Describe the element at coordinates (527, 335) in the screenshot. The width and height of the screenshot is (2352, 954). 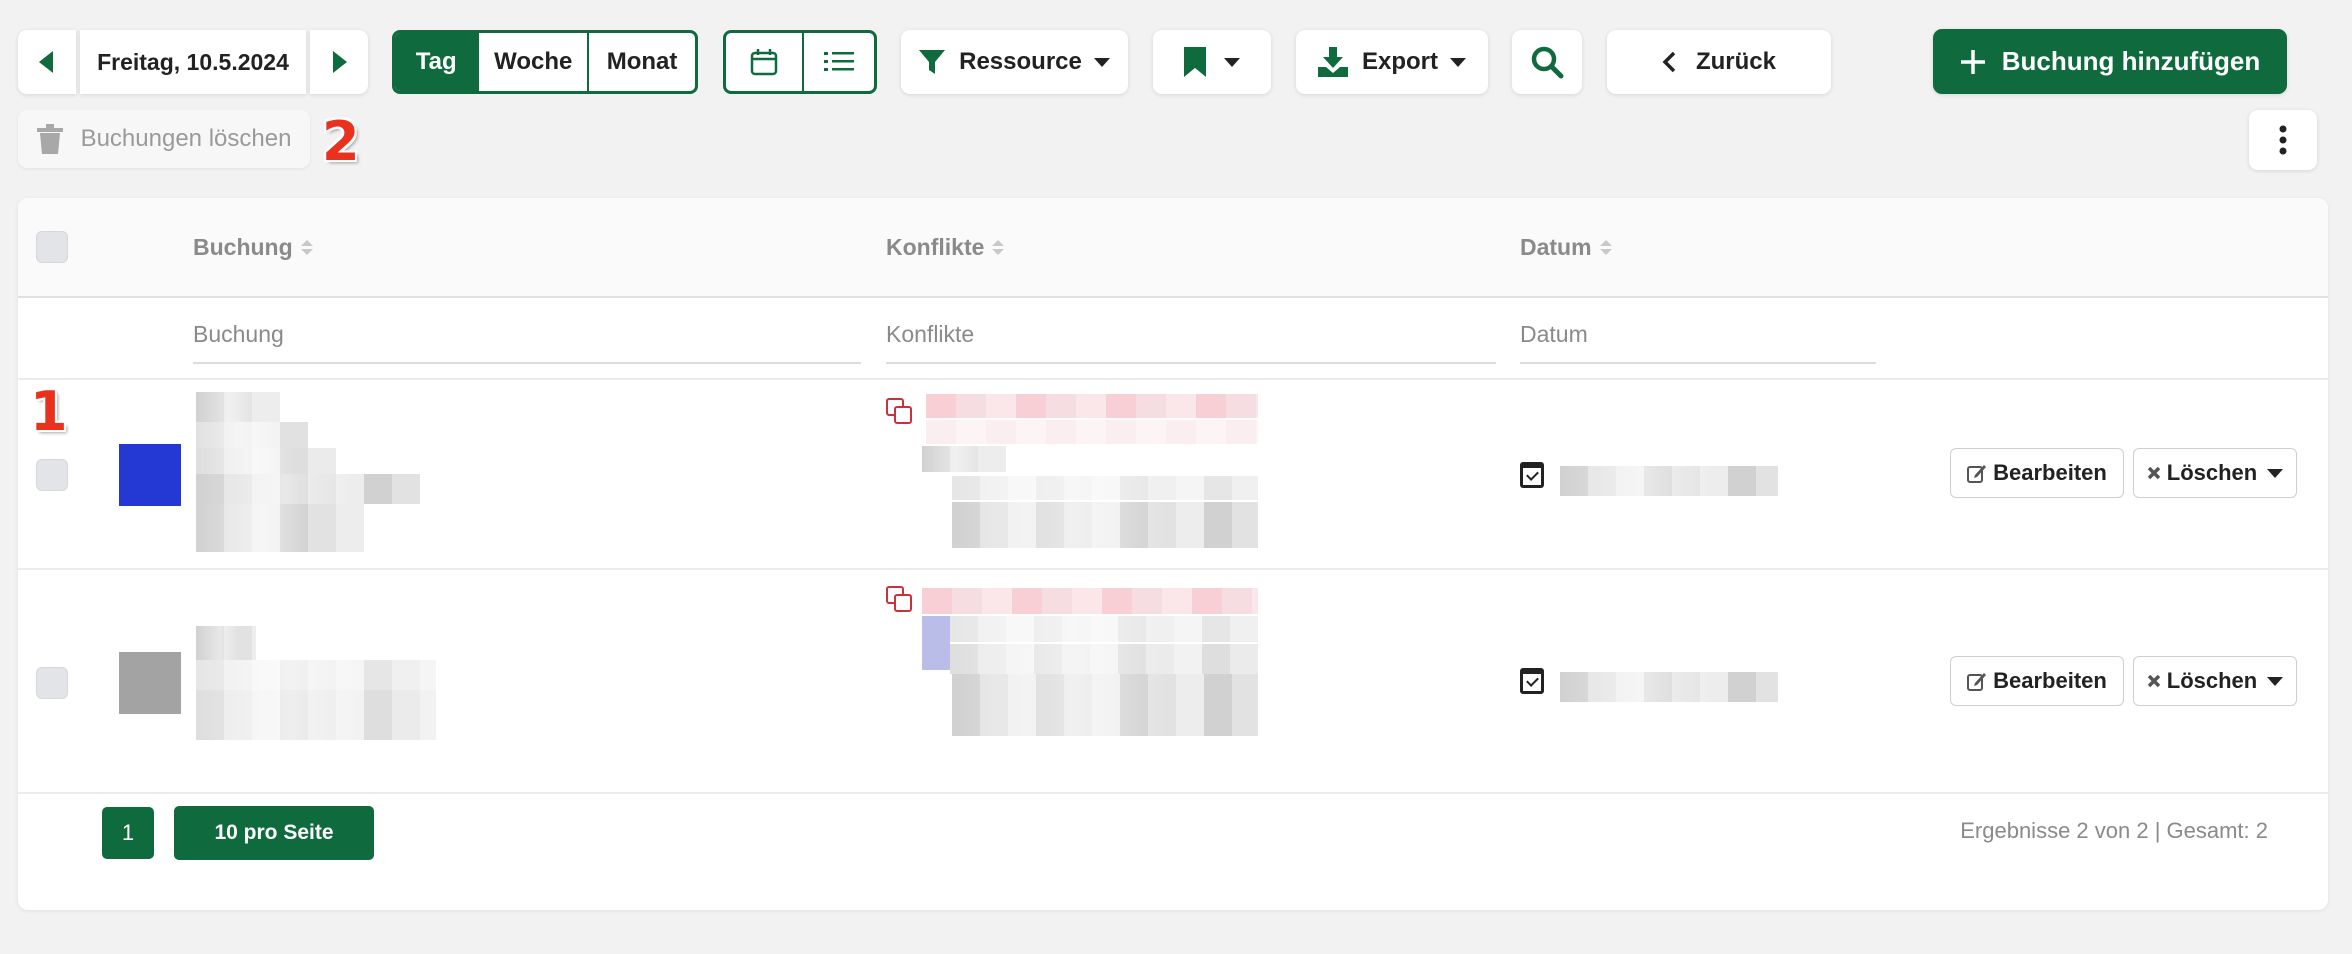
I see `filter-booking-input: Buchung` at that location.